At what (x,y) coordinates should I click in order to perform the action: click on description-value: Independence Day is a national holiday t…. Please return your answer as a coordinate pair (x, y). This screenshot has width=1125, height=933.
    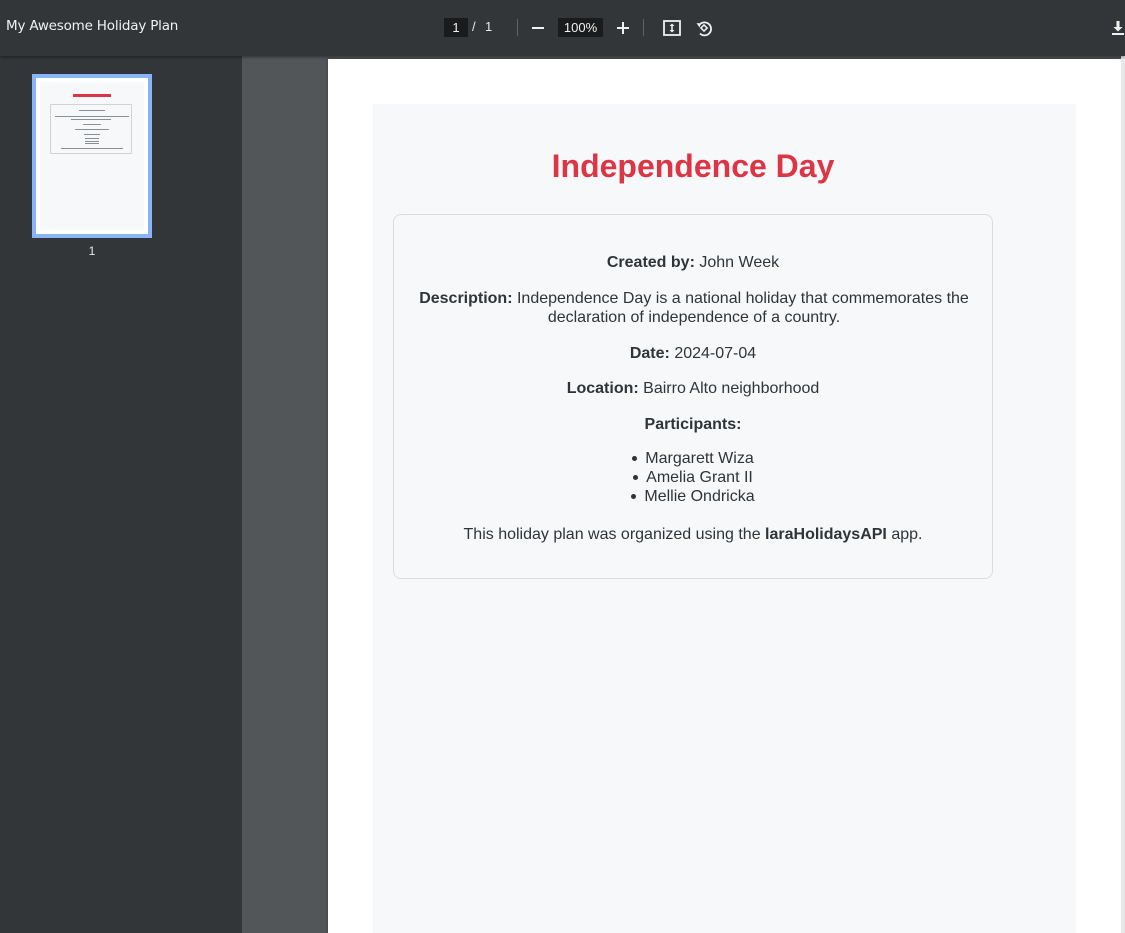
    Looking at the image, I should click on (742, 308).